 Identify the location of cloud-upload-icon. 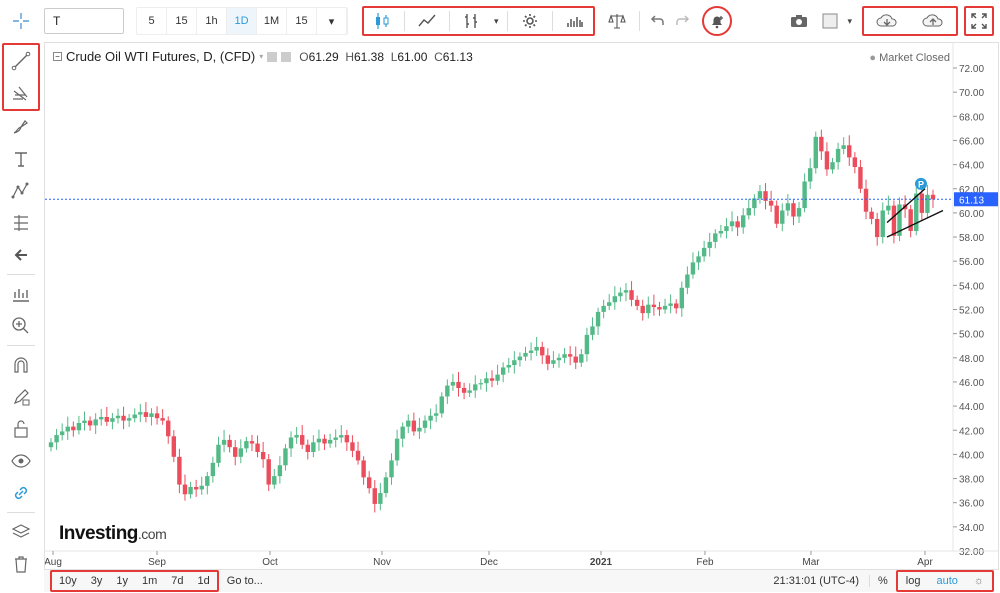
(933, 21).